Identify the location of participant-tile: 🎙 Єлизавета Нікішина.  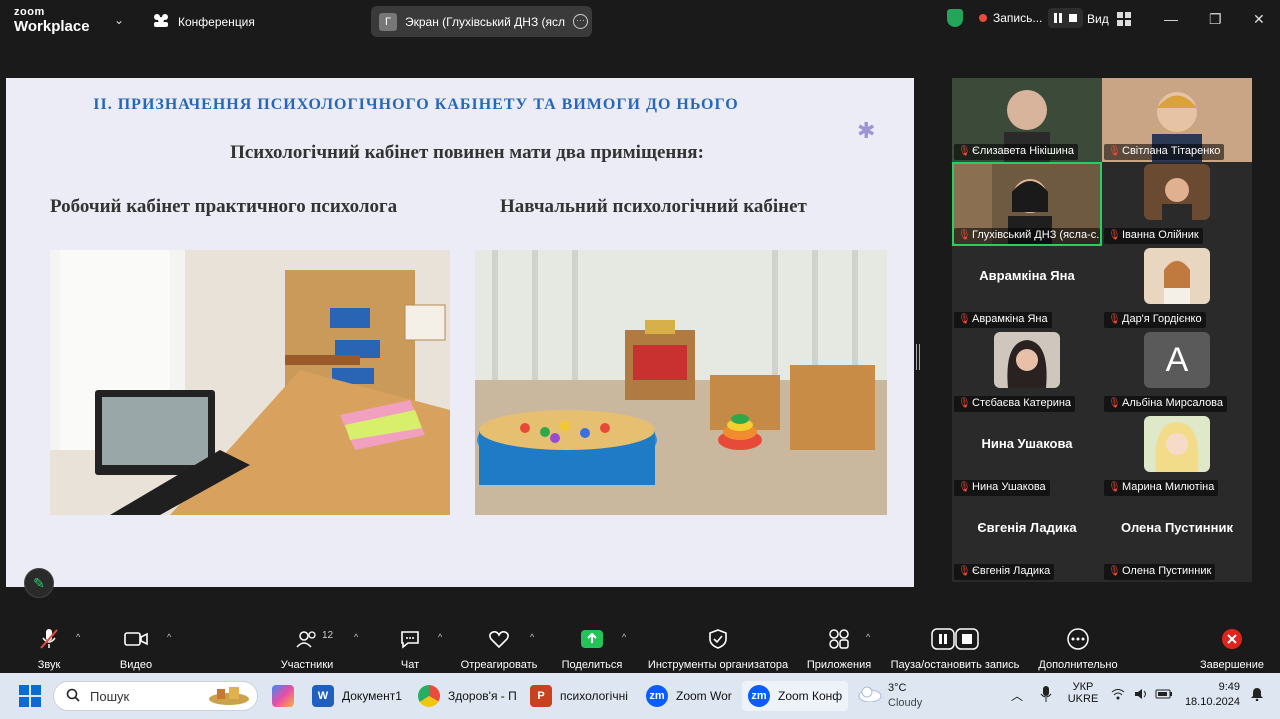
(1027, 120).